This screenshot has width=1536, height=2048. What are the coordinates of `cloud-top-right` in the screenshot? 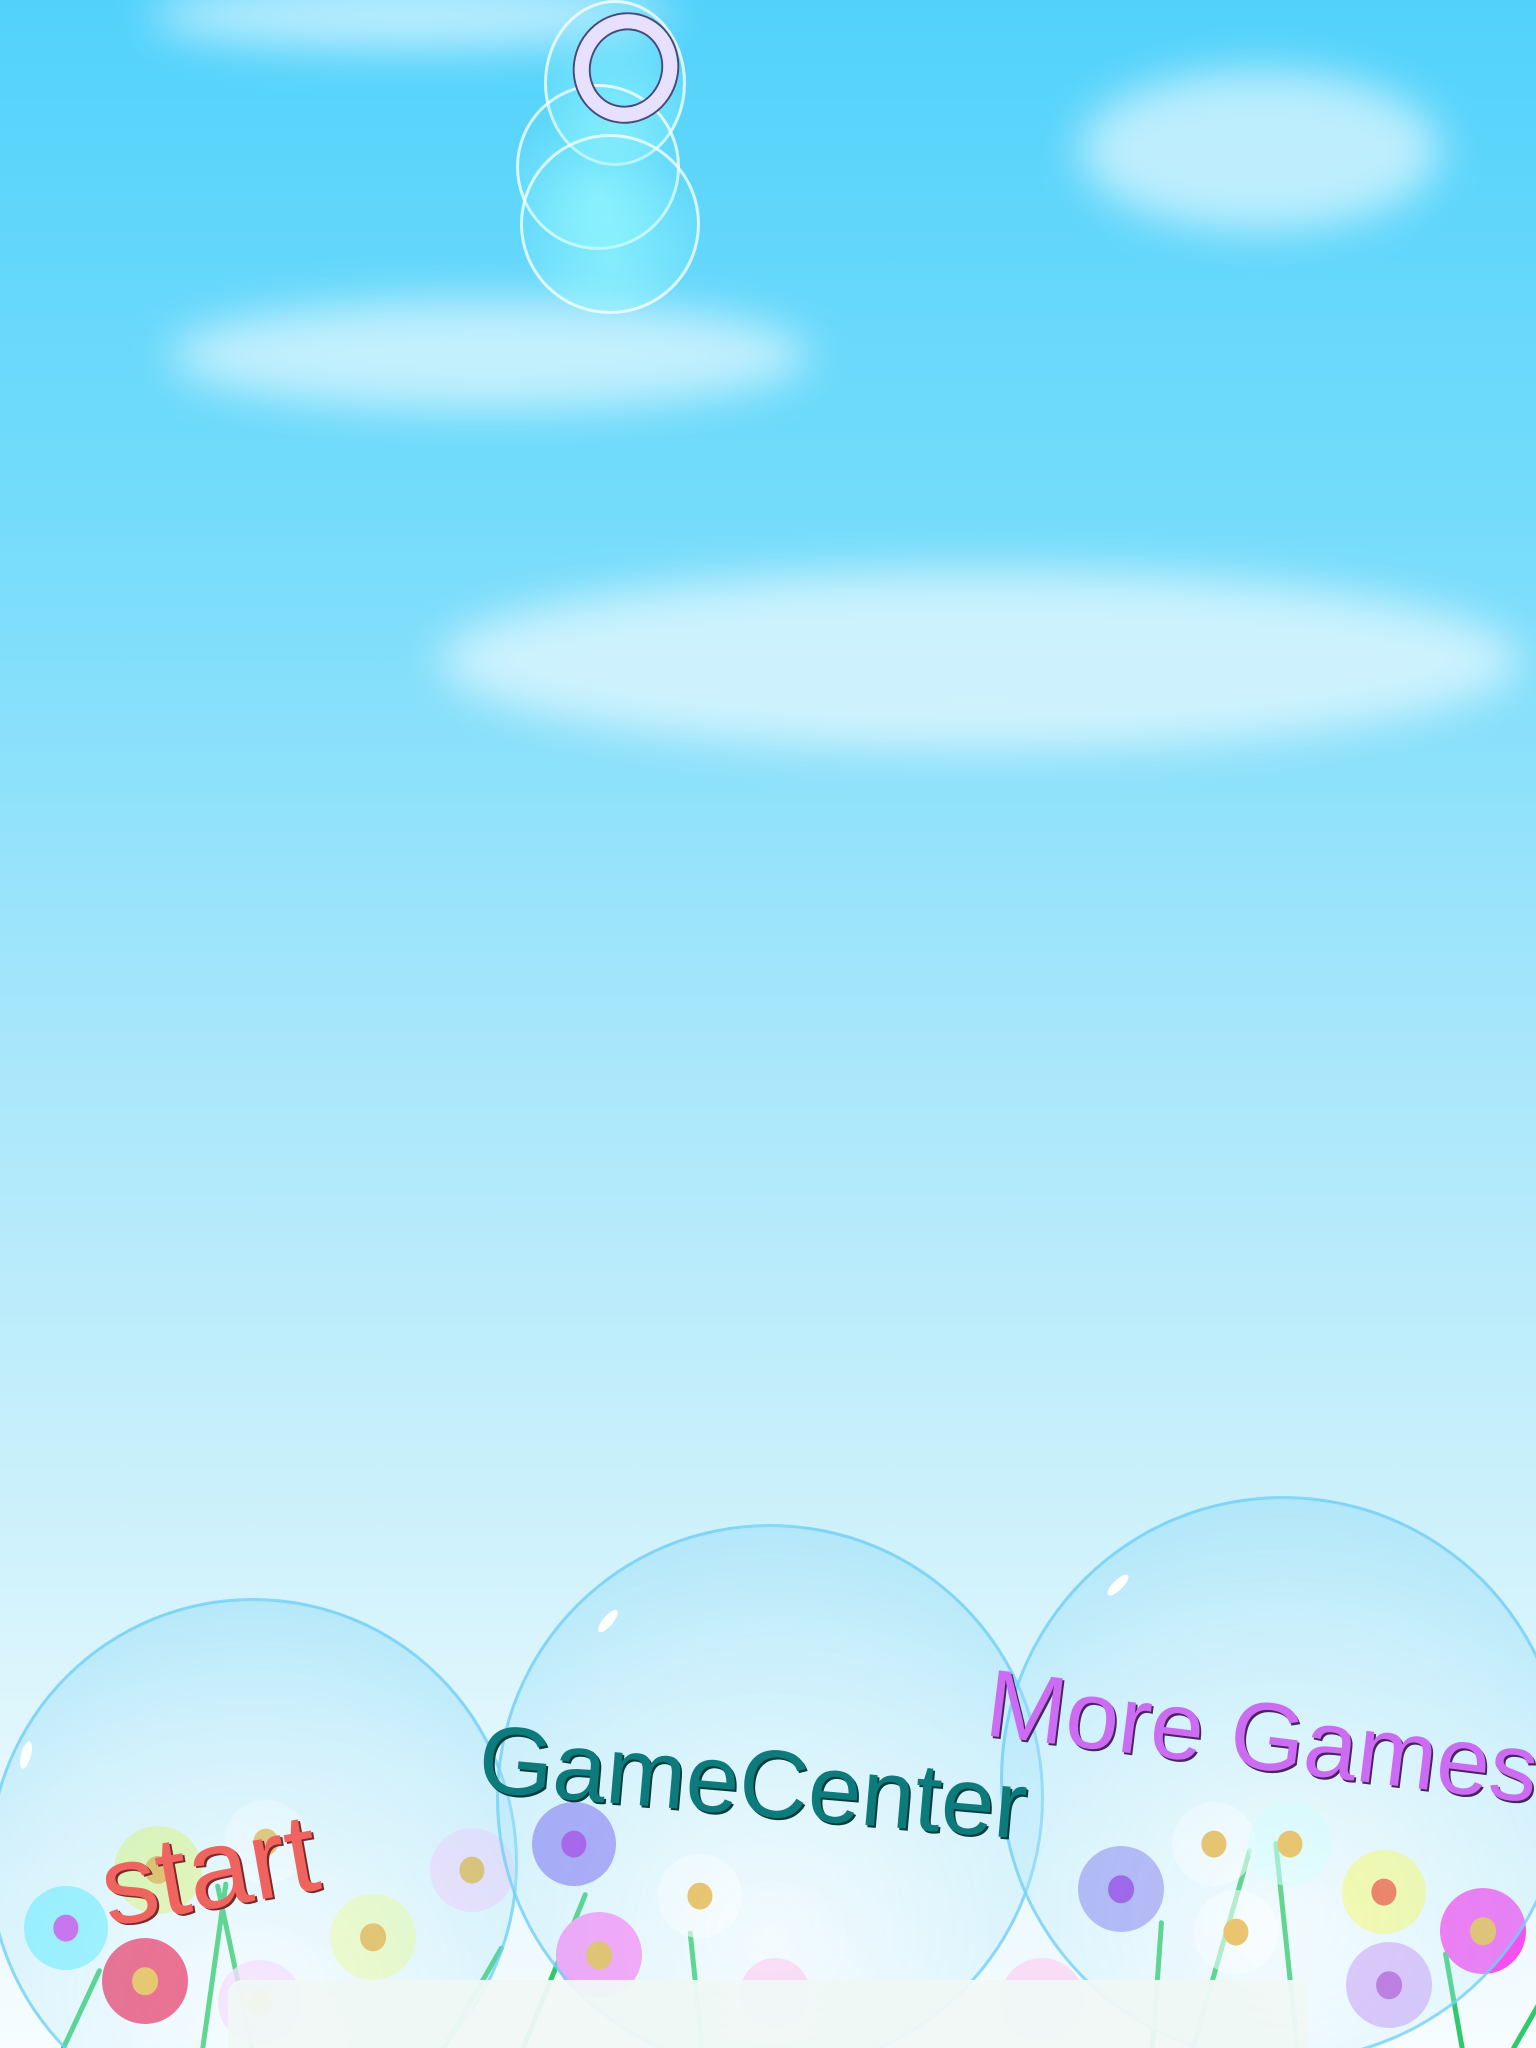 It's located at (1260, 150).